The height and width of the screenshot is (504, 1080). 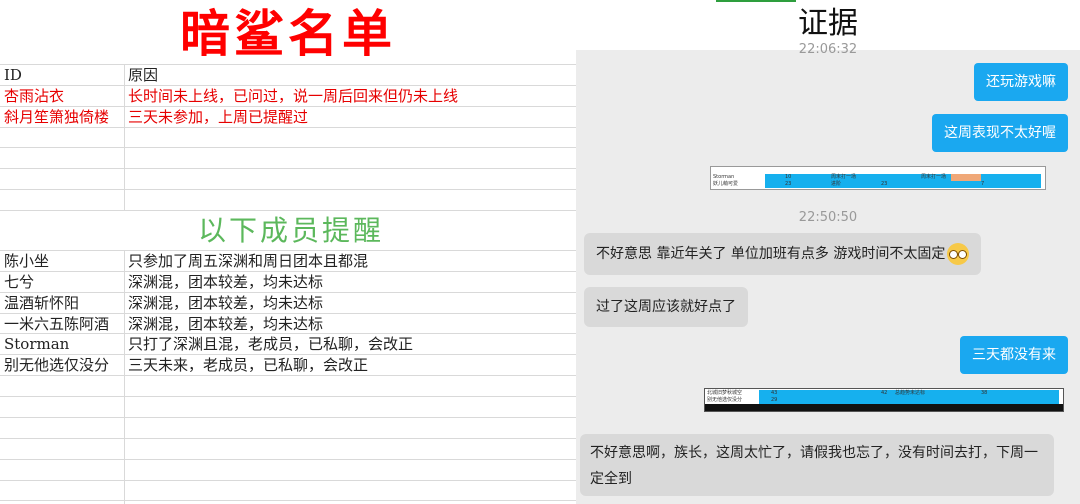 What do you see at coordinates (63, 282) in the screenshot?
I see `member-name: 七兮` at bounding box center [63, 282].